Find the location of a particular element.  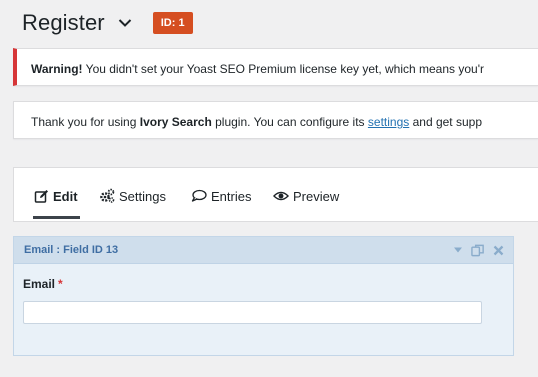

info-notice-text-after: and get supp is located at coordinates (445, 122).